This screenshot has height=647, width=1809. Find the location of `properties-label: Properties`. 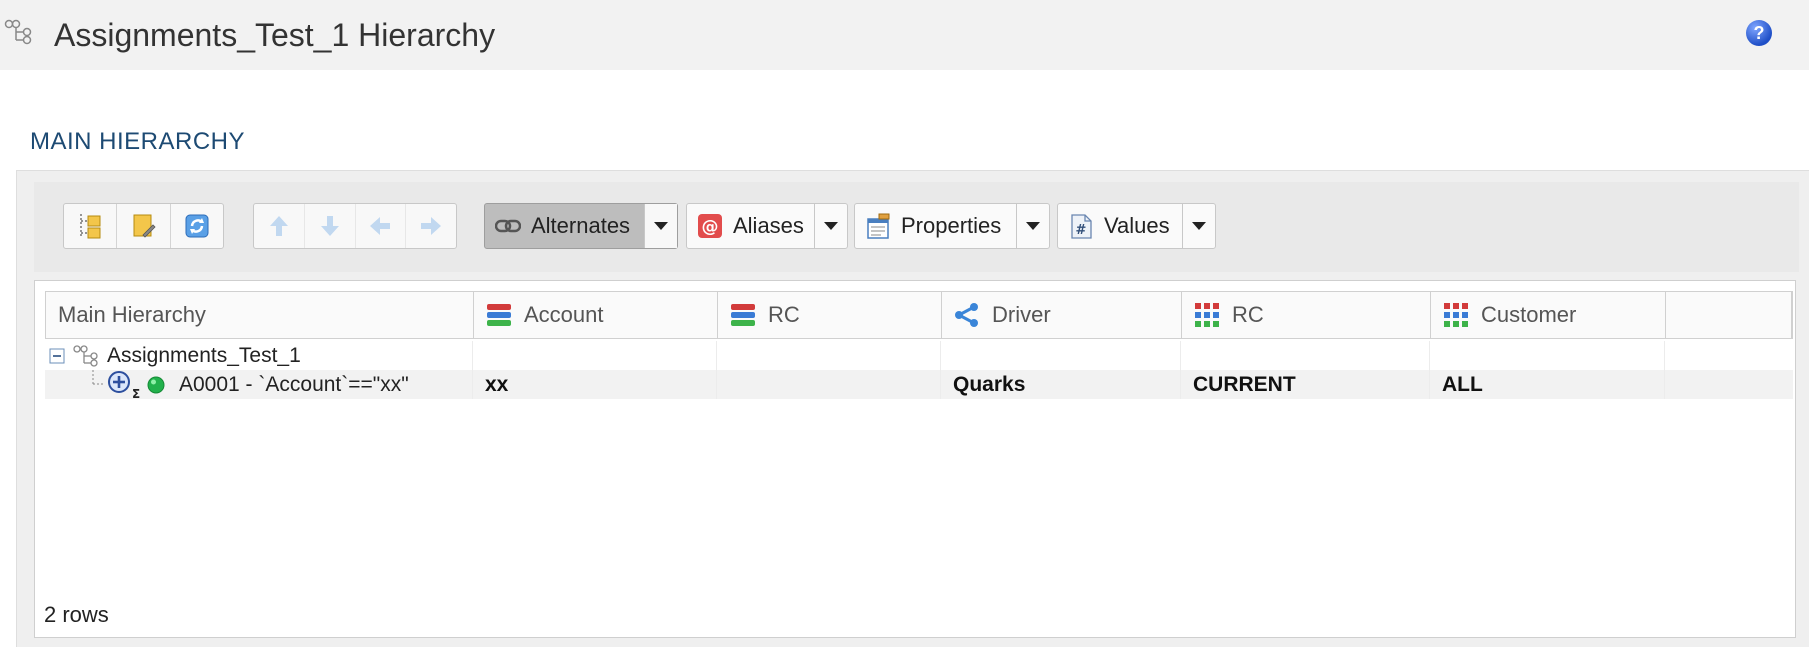

properties-label: Properties is located at coordinates (951, 225).